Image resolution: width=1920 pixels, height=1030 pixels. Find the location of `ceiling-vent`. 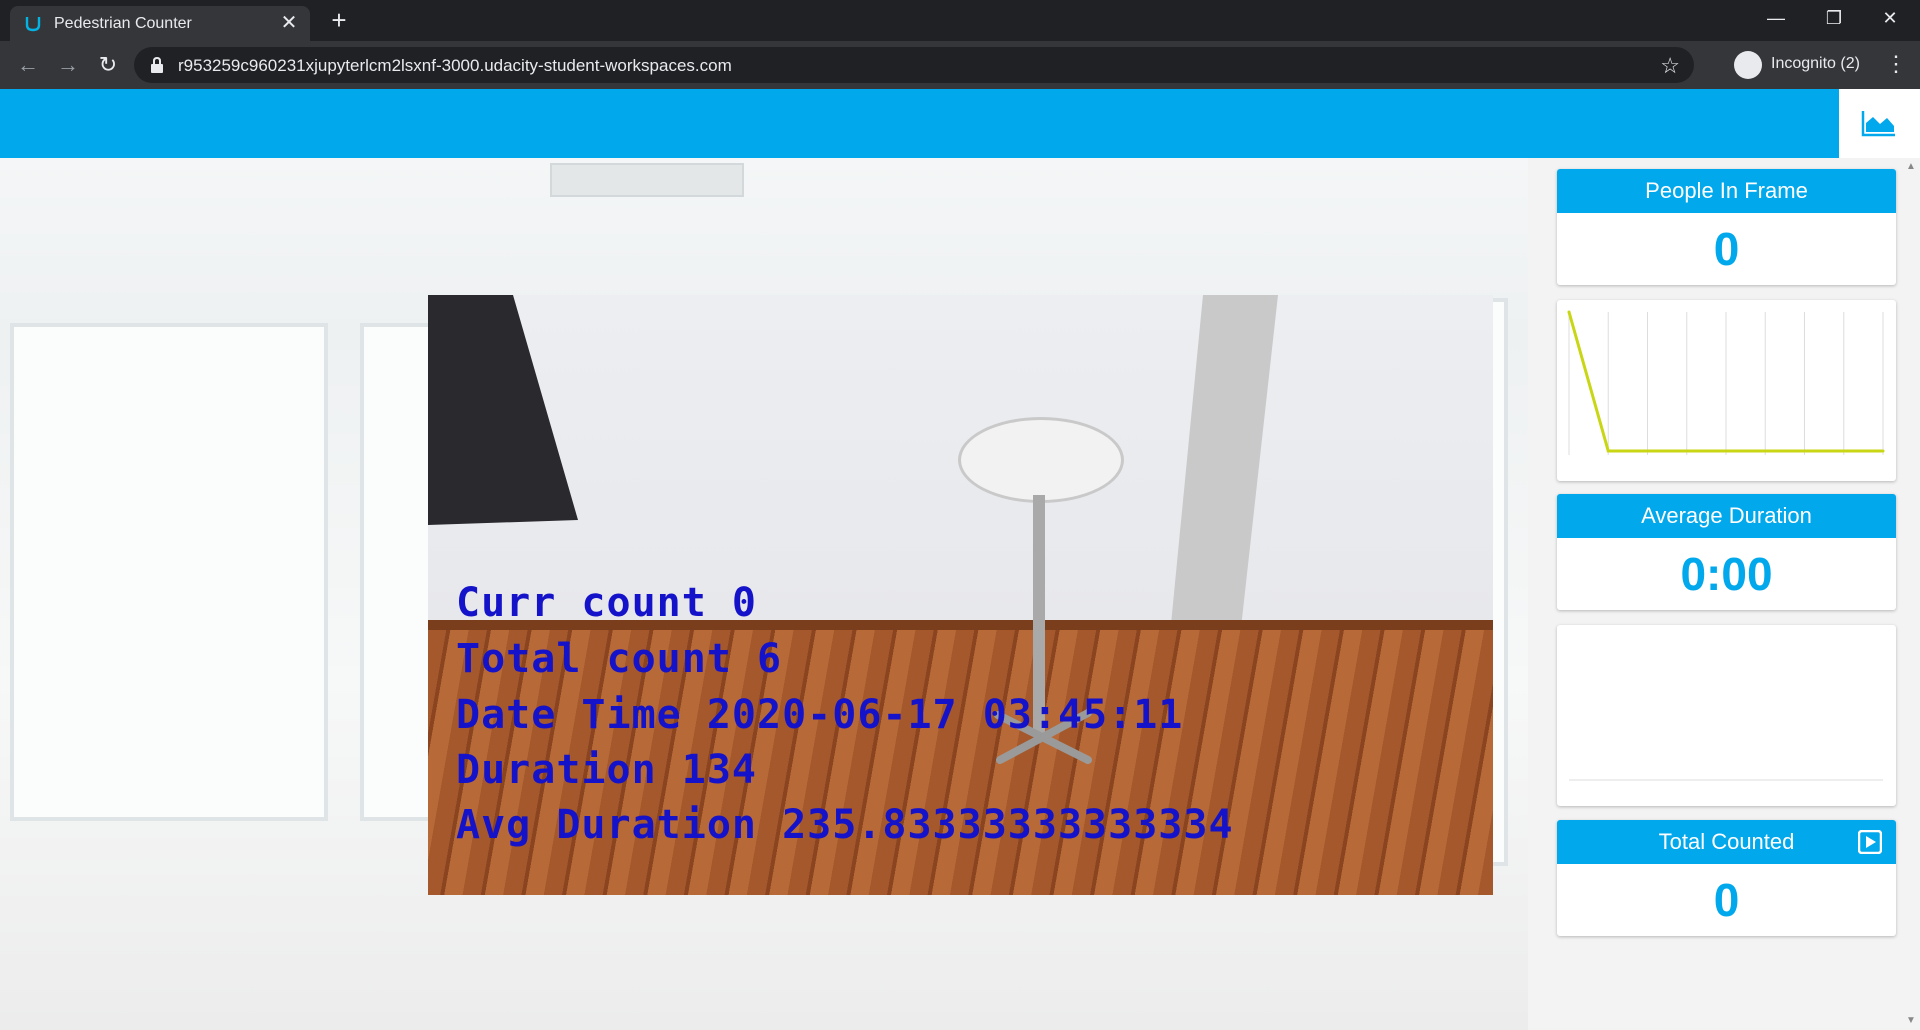

ceiling-vent is located at coordinates (647, 180).